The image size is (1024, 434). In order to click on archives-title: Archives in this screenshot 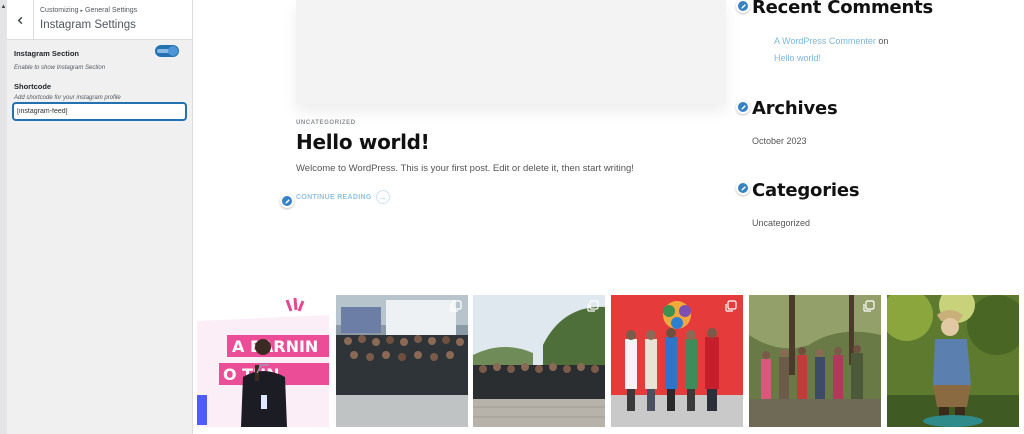, I will do `click(795, 108)`.